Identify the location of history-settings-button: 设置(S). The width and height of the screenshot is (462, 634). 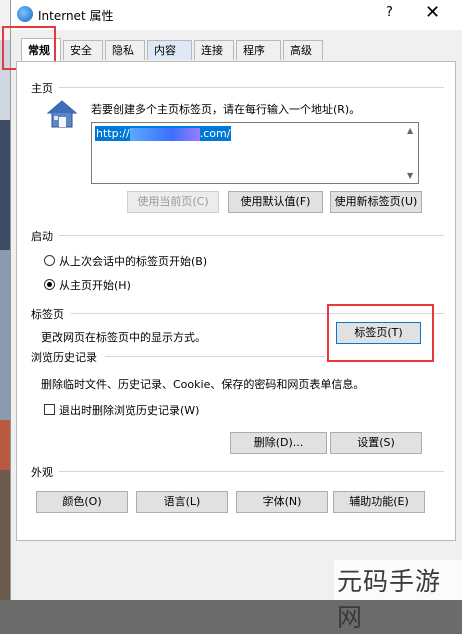
(376, 443).